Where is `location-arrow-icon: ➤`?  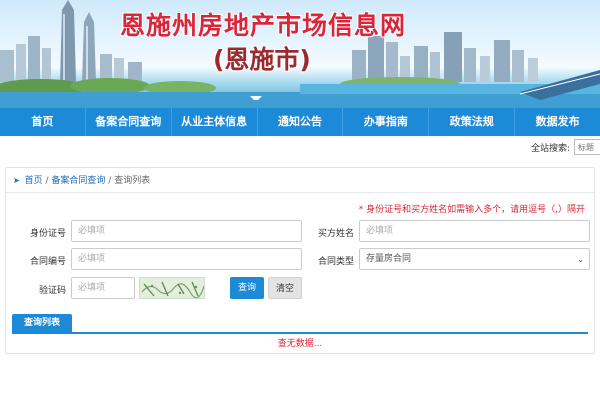 location-arrow-icon: ➤ is located at coordinates (16, 180).